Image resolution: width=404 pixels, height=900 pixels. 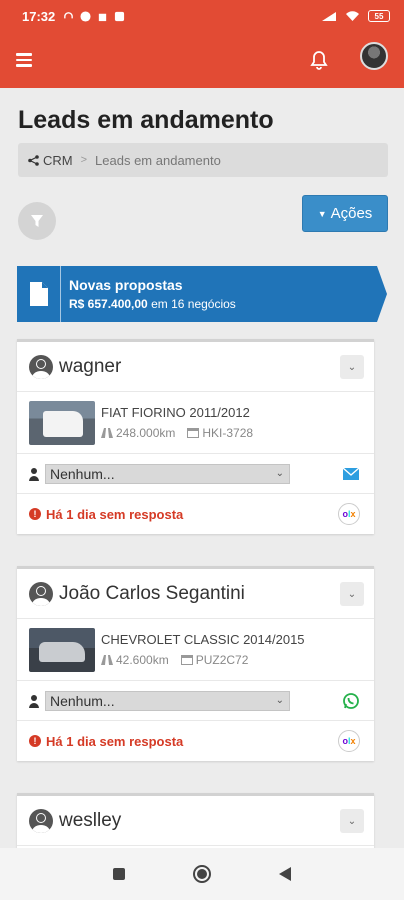 I want to click on wifi-icon, so click(x=352, y=15).